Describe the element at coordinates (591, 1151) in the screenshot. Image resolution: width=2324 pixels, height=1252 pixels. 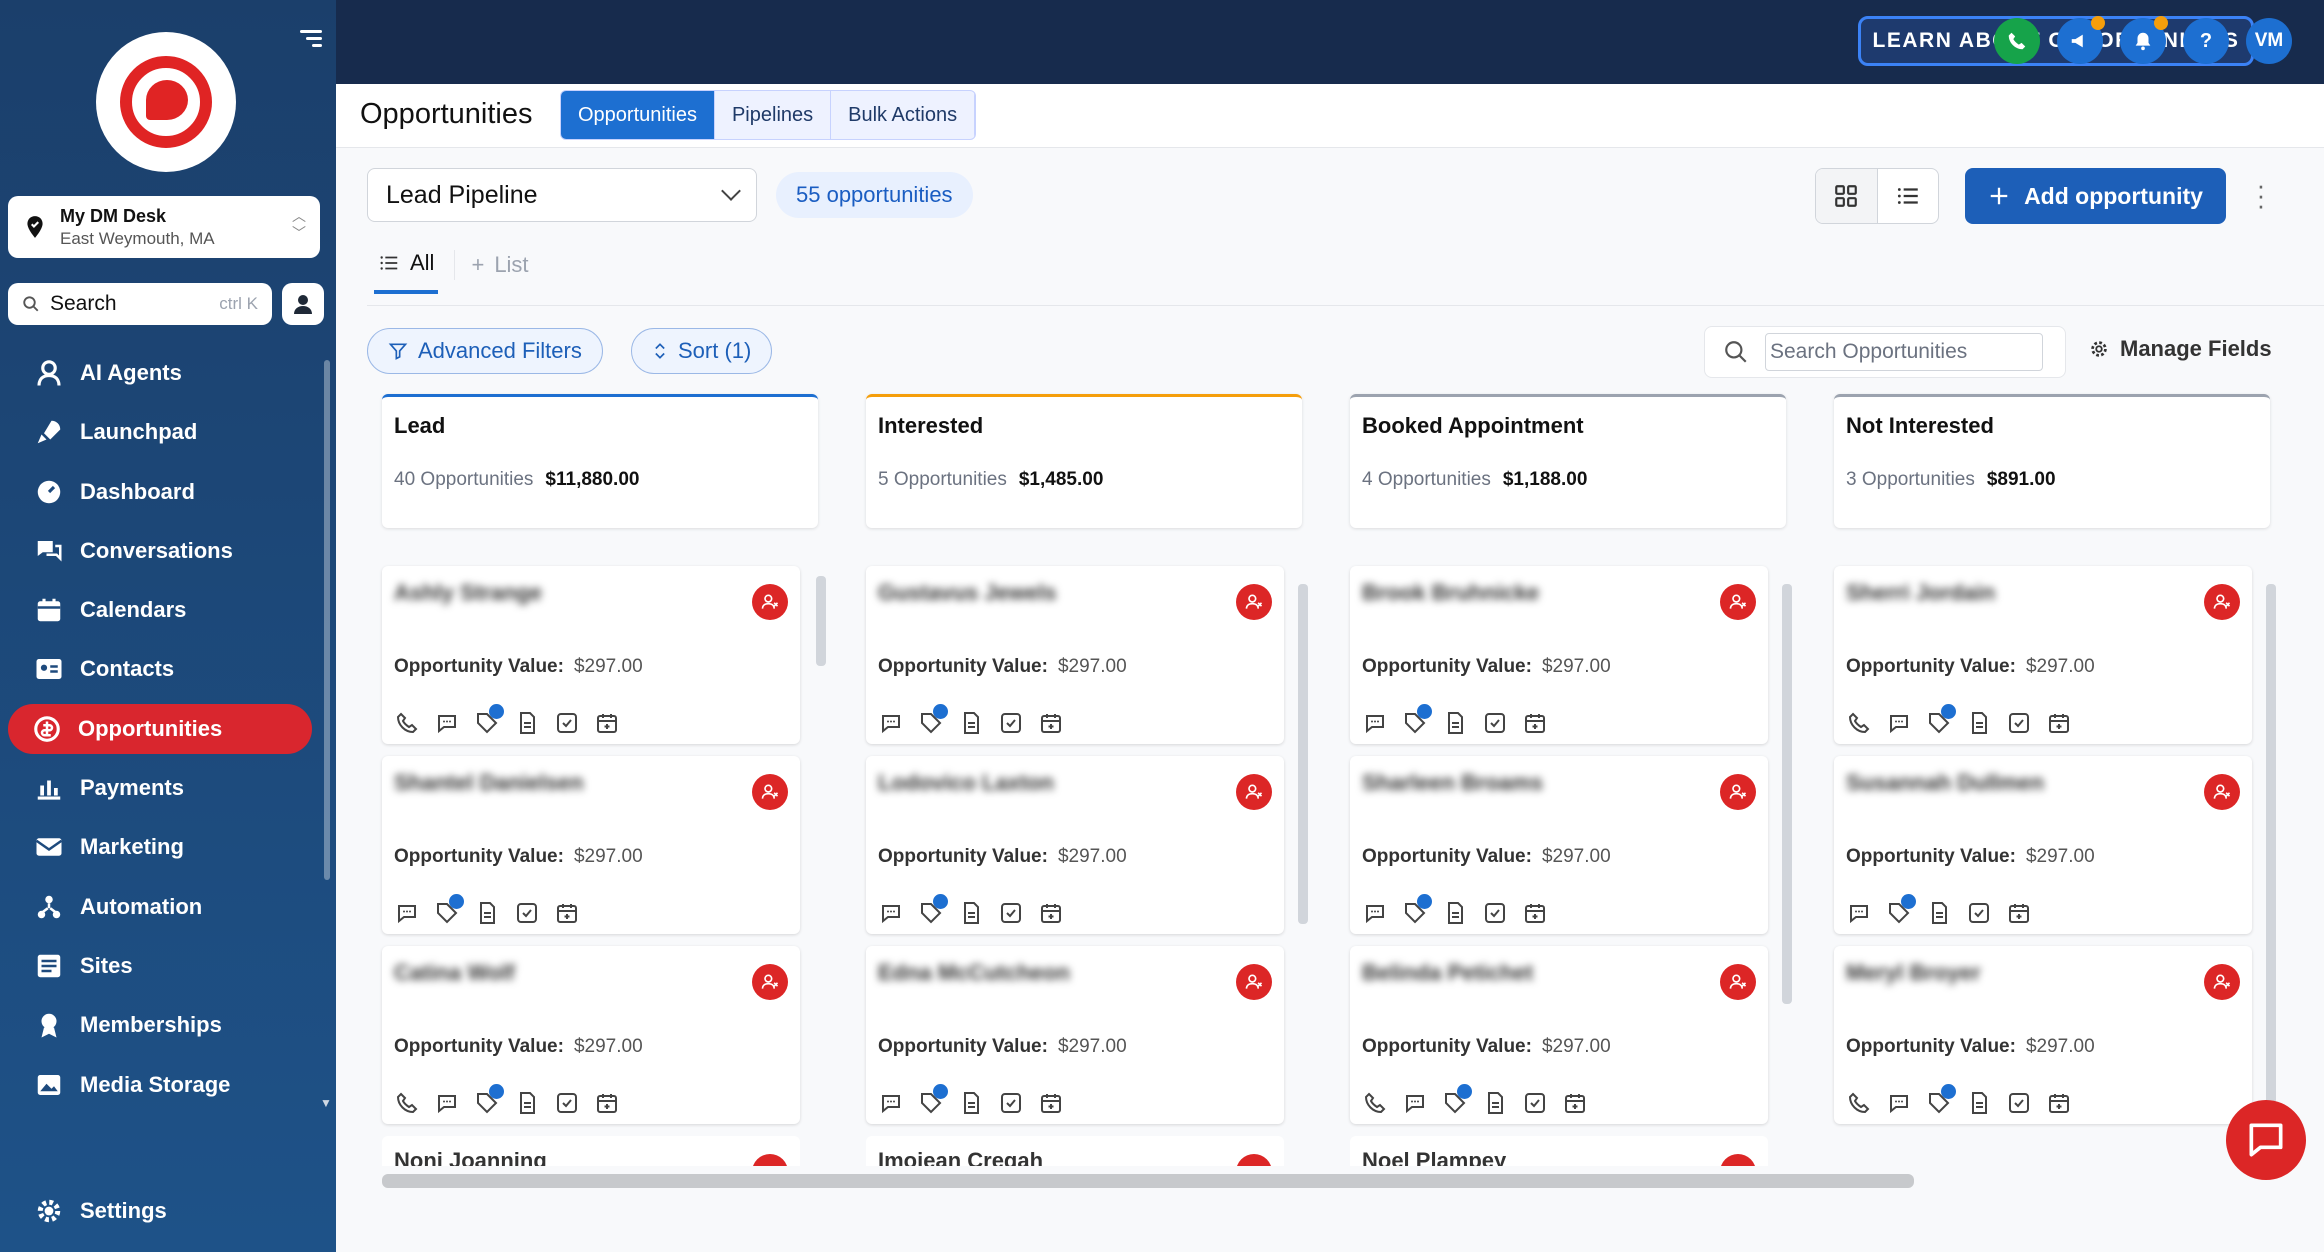
I see `opportunity-card-partial: Noni Joanning` at that location.